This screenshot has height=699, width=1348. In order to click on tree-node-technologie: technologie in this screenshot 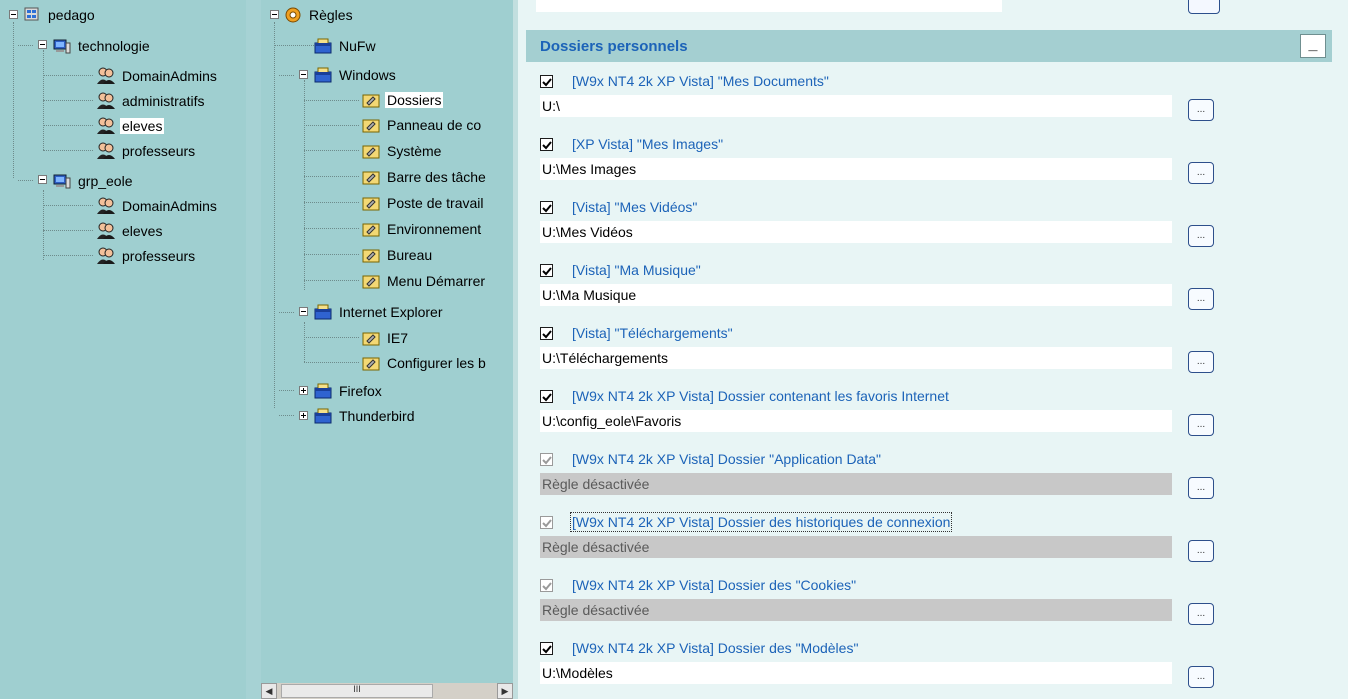, I will do `click(102, 45)`.